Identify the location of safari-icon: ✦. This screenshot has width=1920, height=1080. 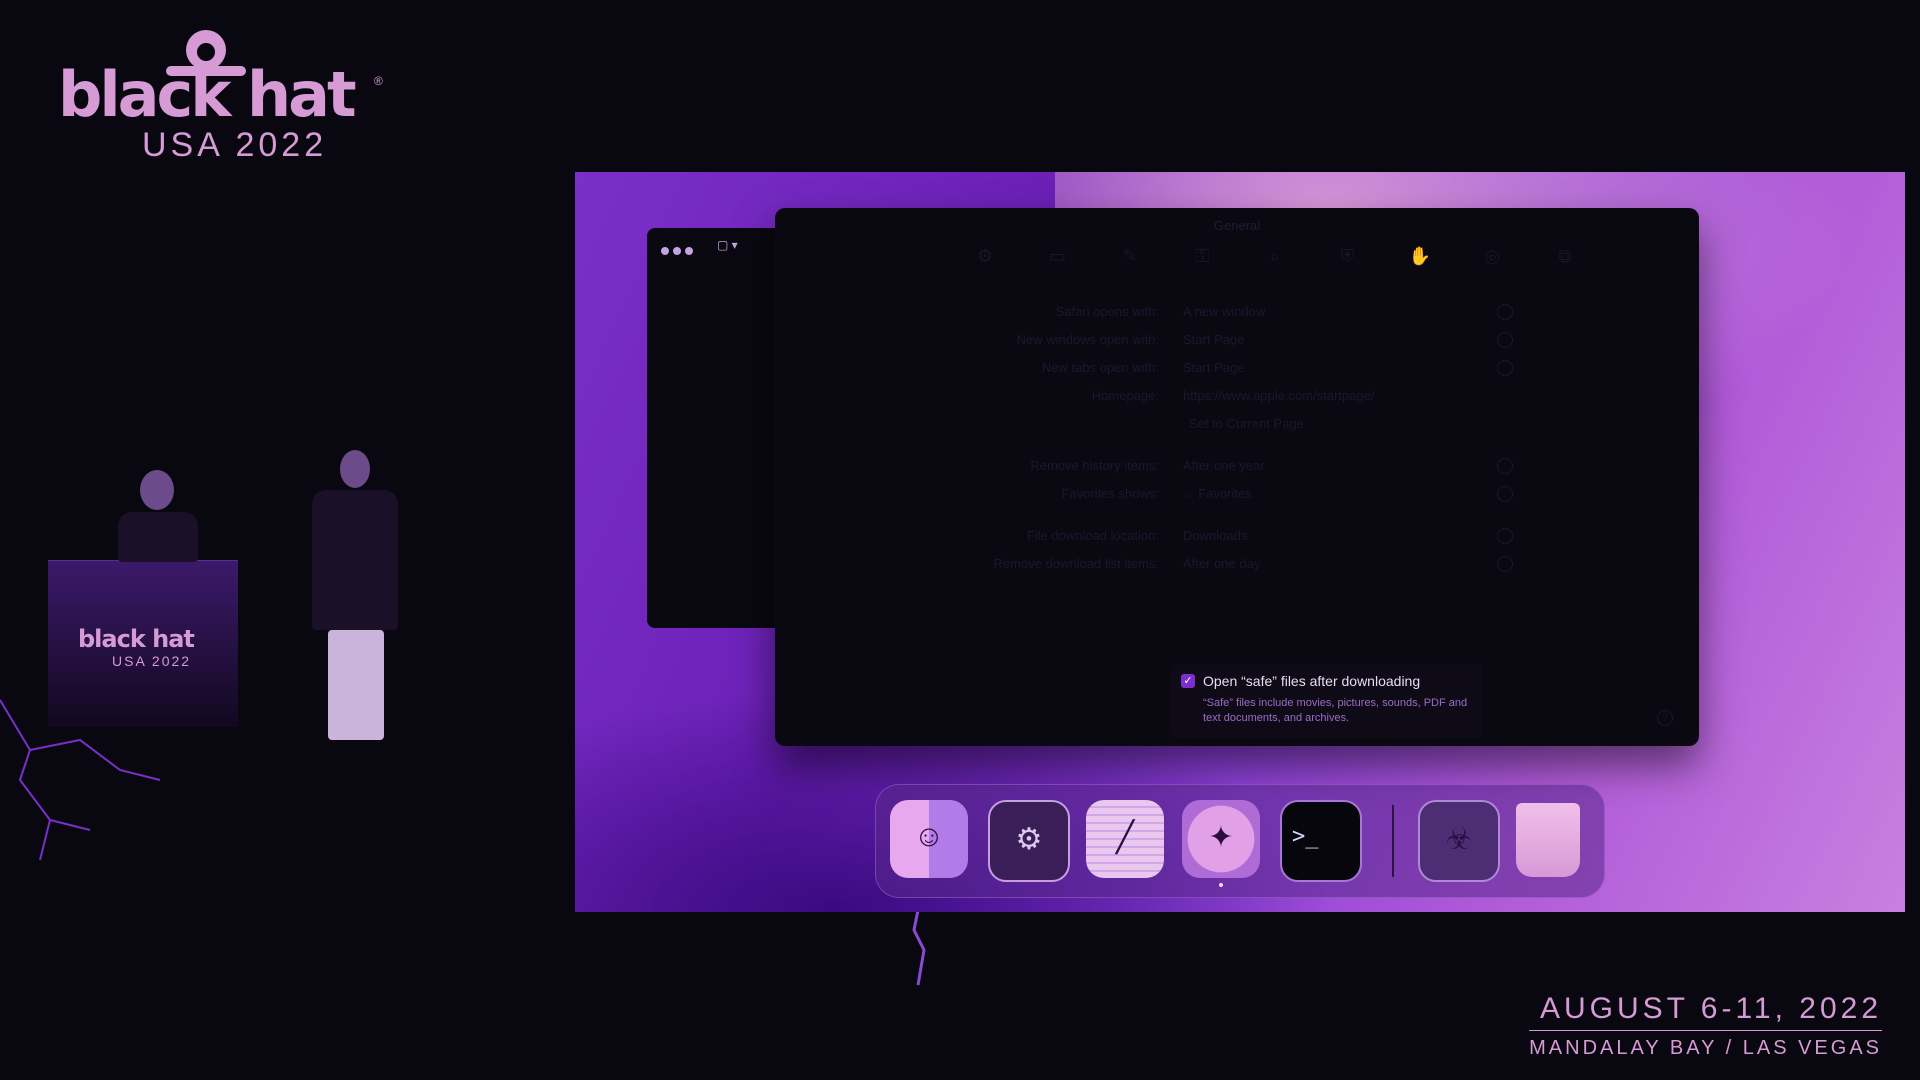
(1221, 837).